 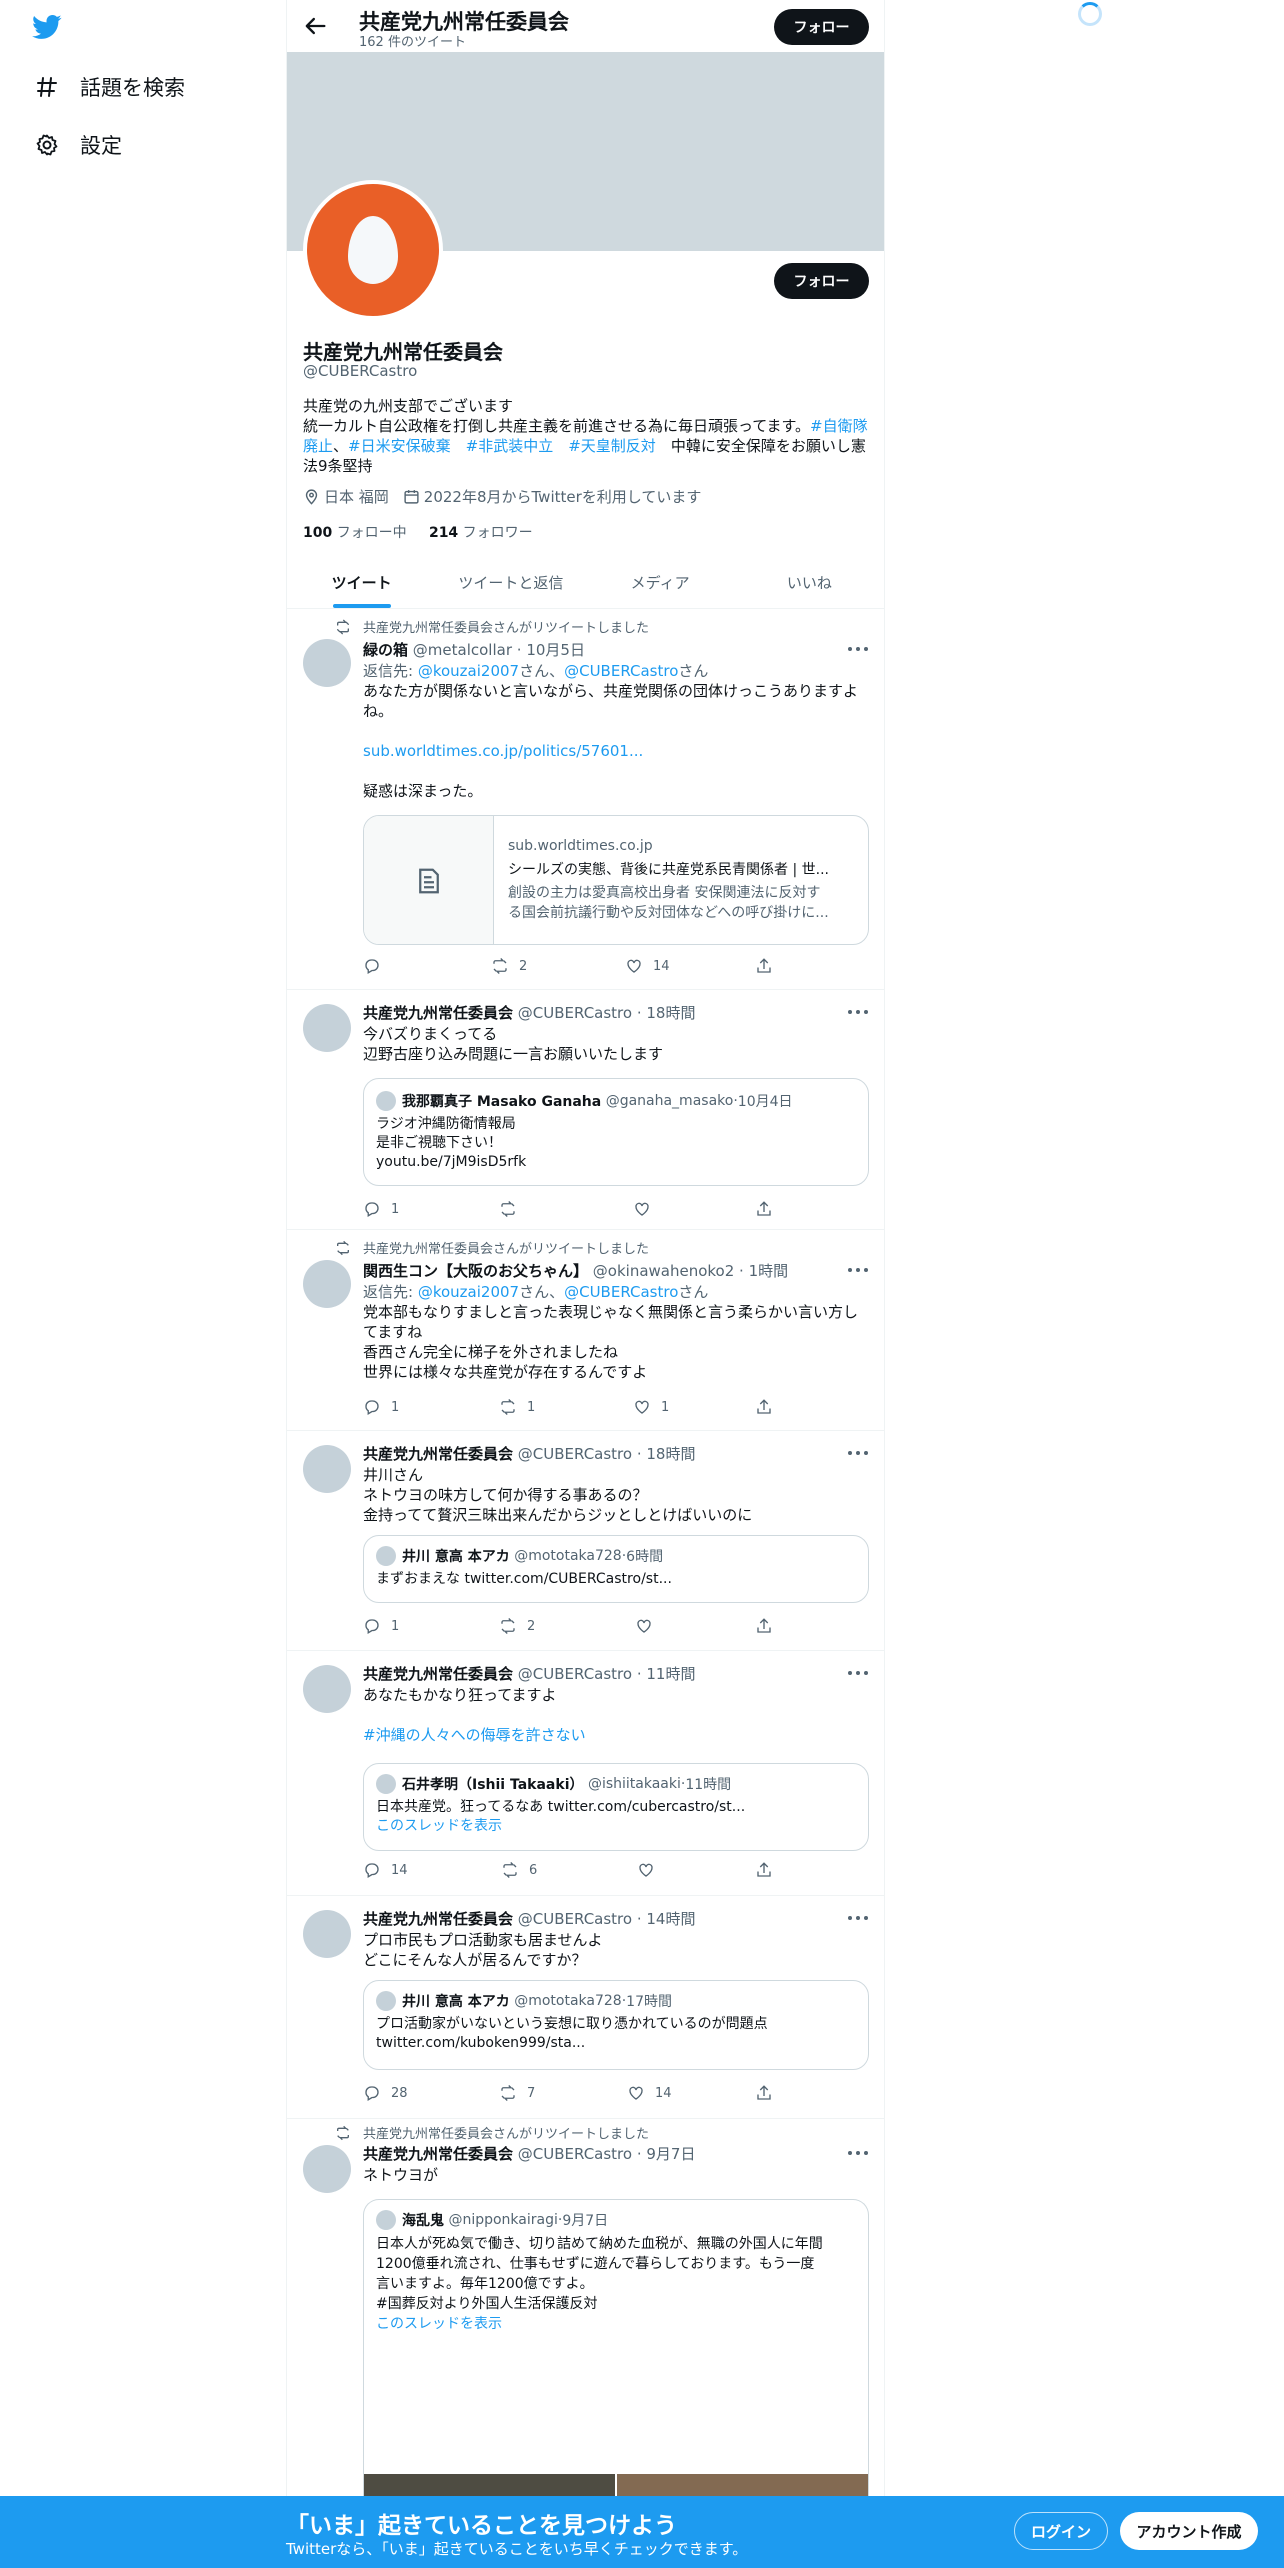 What do you see at coordinates (377, 966) in the screenshot?
I see `reply-button` at bounding box center [377, 966].